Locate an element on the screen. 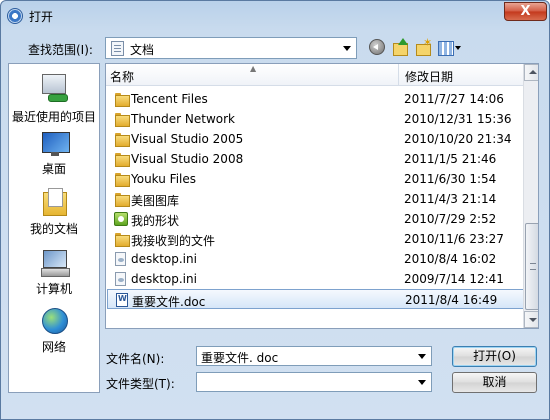 The height and width of the screenshot is (420, 550). look-in-value: 文档 is located at coordinates (142, 50).